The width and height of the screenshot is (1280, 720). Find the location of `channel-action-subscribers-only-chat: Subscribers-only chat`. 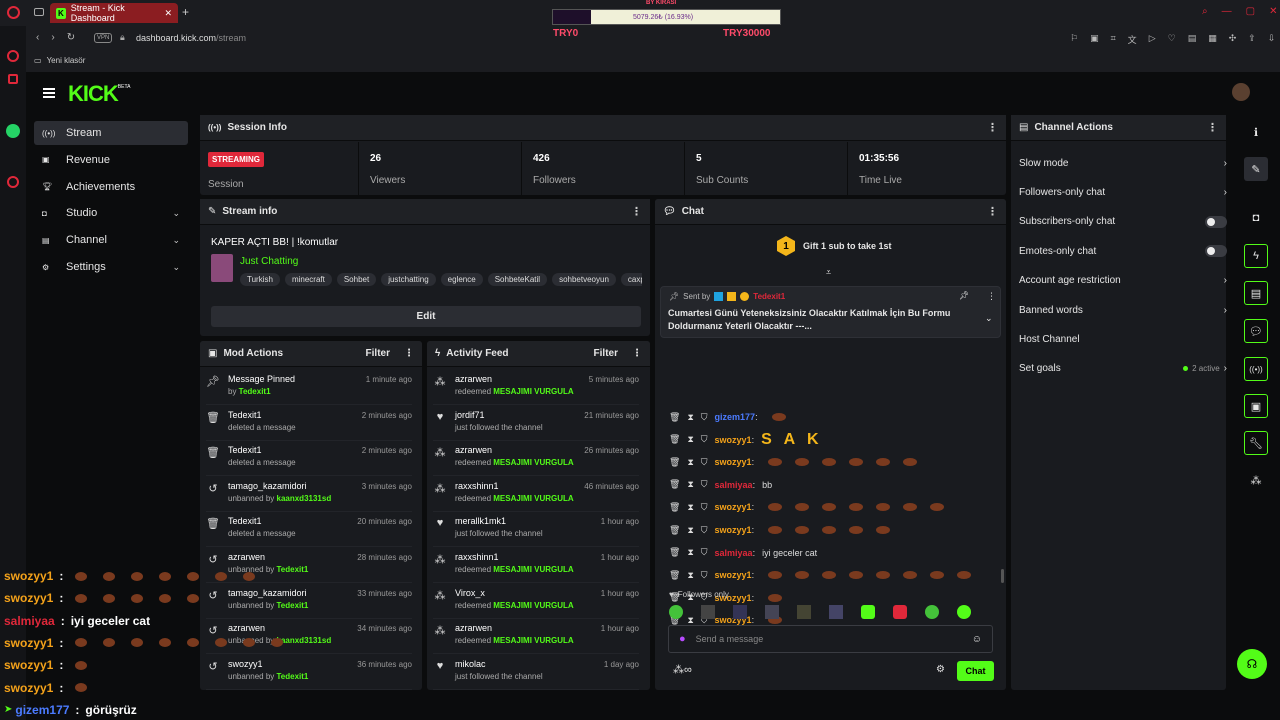

channel-action-subscribers-only-chat: Subscribers-only chat is located at coordinates (1123, 222).